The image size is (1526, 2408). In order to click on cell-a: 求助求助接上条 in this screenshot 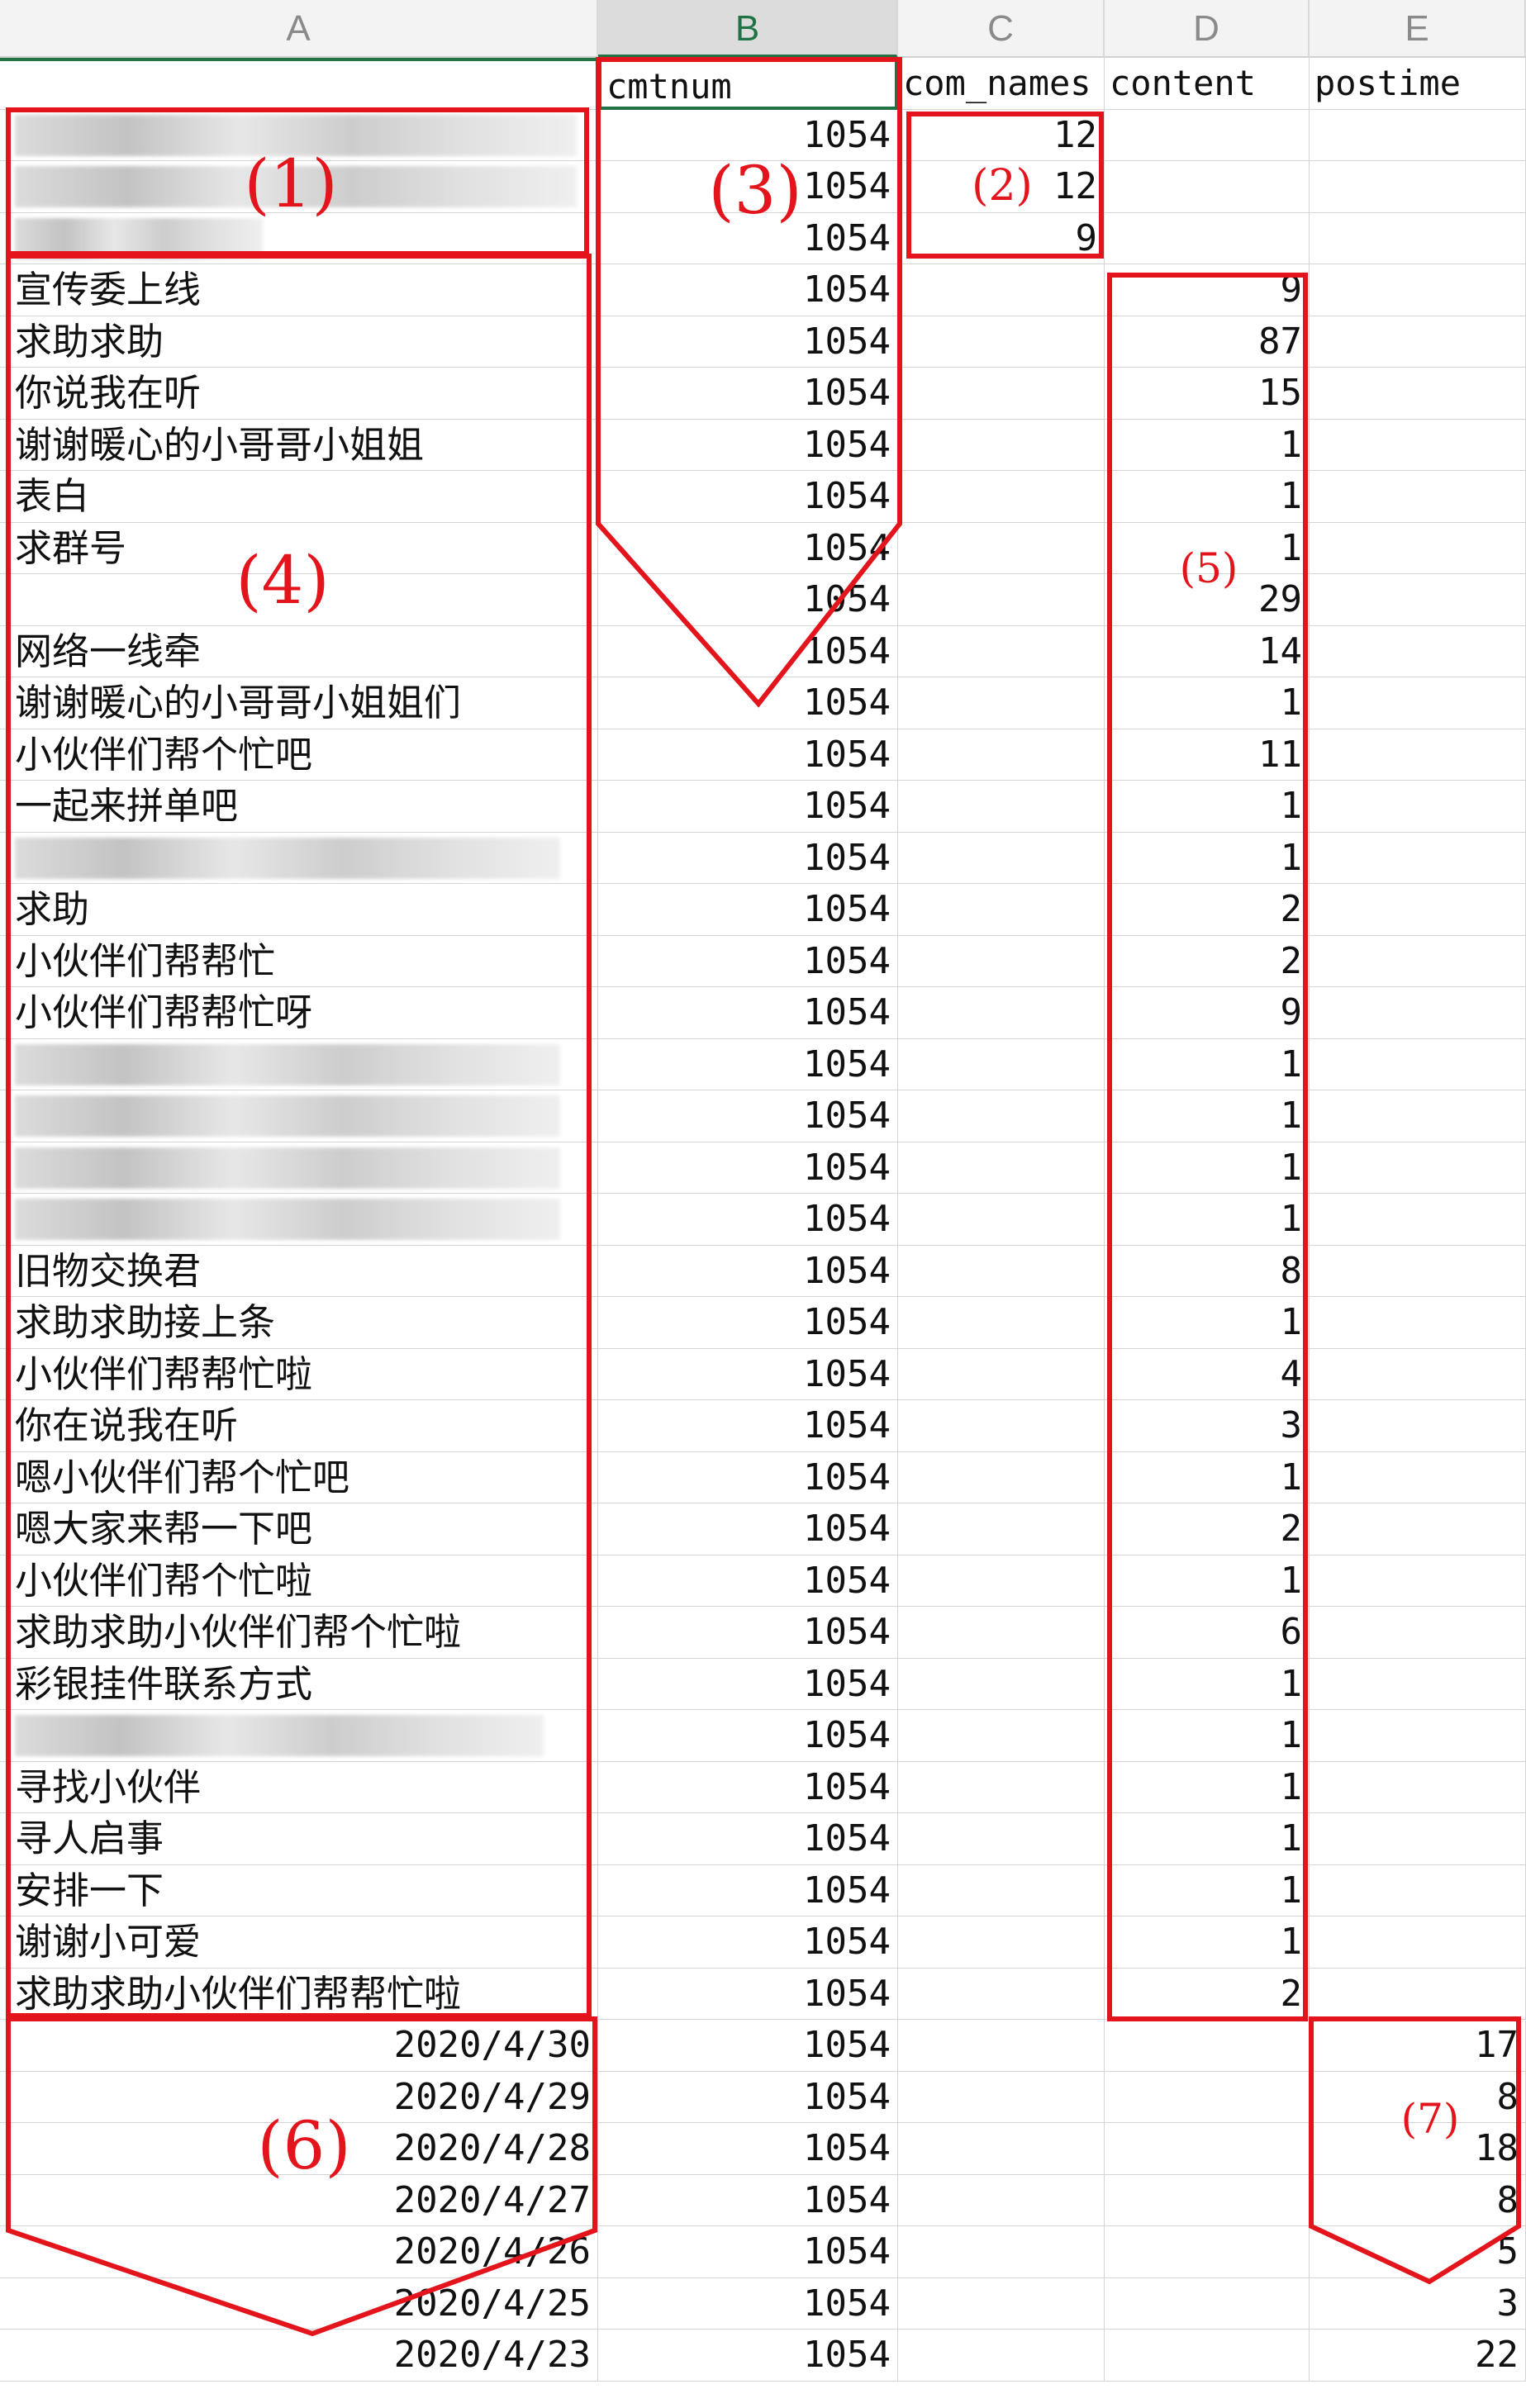, I will do `click(299, 1323)`.